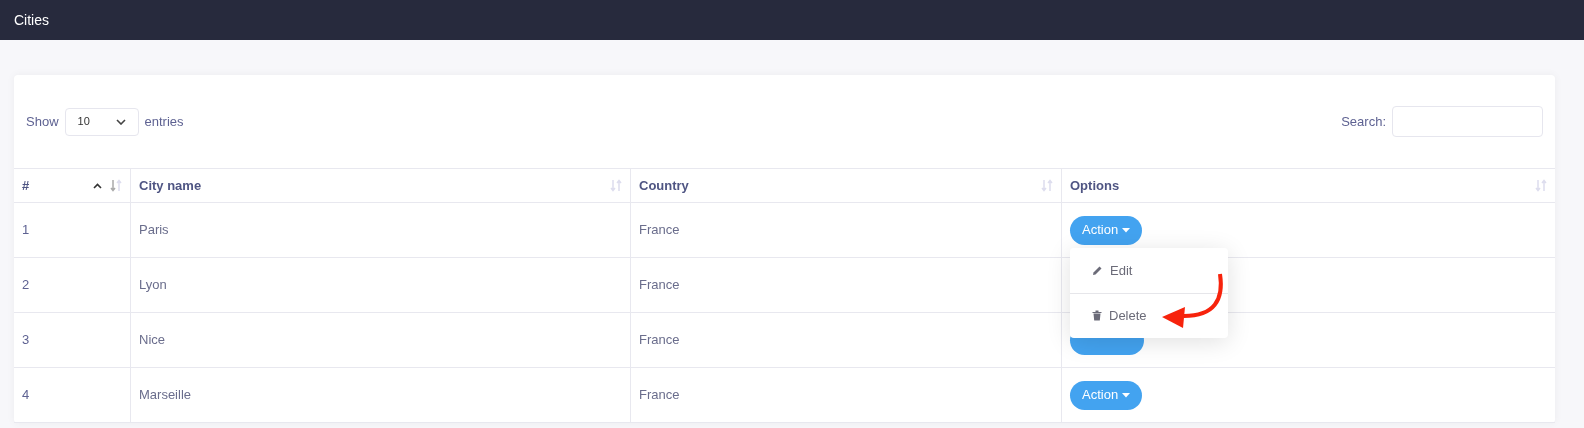 The image size is (1584, 428). What do you see at coordinates (381, 395) in the screenshot?
I see `table-cell: Marseille` at bounding box center [381, 395].